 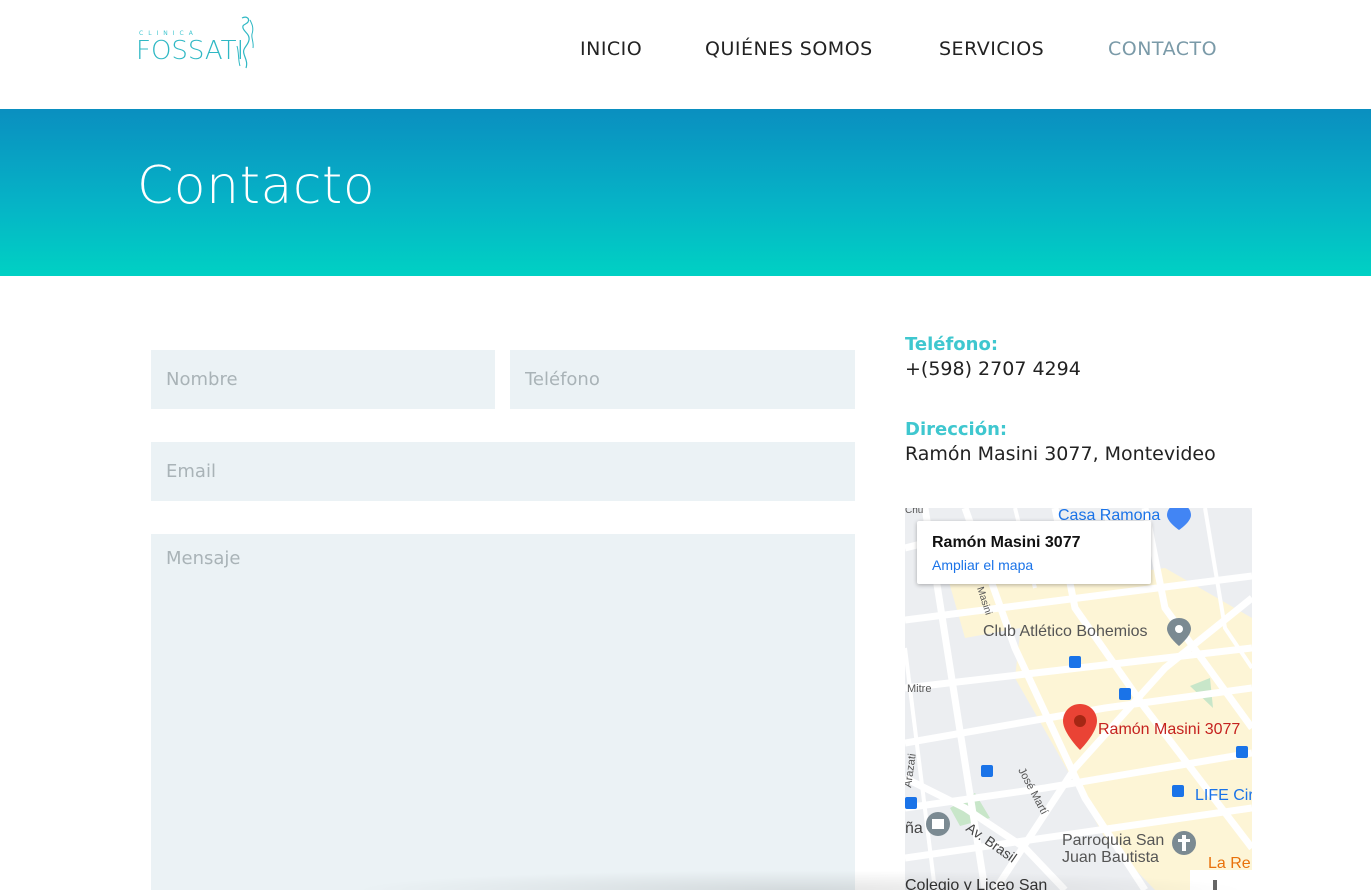 I want to click on map-card-title: Ramón Masini 3077, so click(x=1006, y=542).